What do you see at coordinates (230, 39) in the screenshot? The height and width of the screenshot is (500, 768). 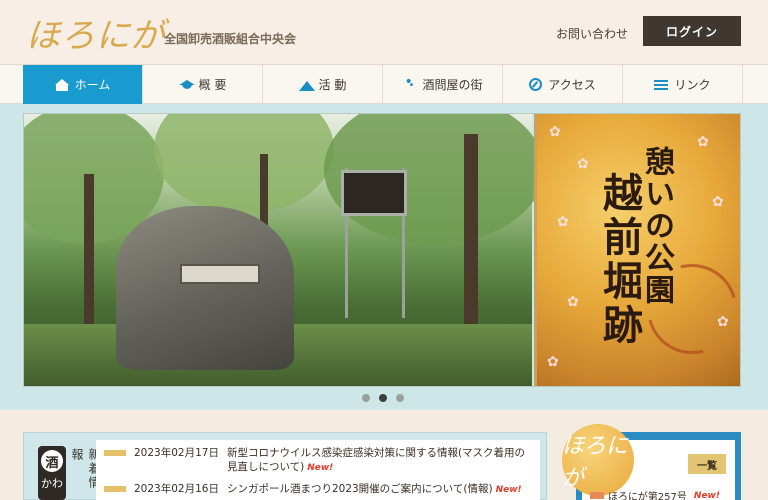 I see `organization-name: 全国卸売酒販組合中央会` at bounding box center [230, 39].